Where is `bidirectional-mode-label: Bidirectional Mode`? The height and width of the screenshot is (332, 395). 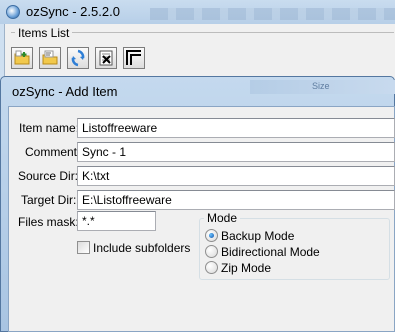 bidirectional-mode-label: Bidirectional Mode is located at coordinates (270, 252).